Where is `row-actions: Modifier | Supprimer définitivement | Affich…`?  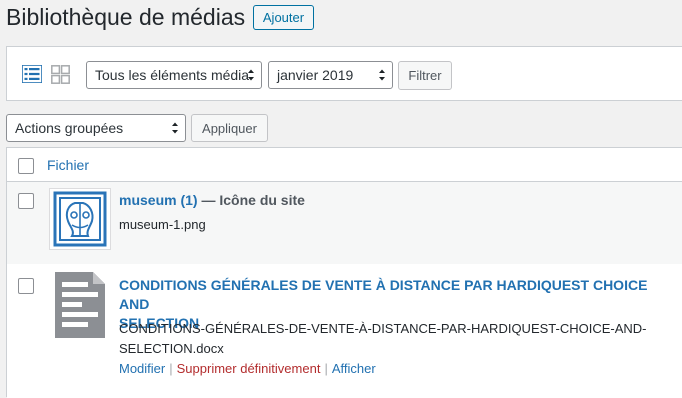 row-actions: Modifier | Supprimer définitivement | Affich… is located at coordinates (247, 368).